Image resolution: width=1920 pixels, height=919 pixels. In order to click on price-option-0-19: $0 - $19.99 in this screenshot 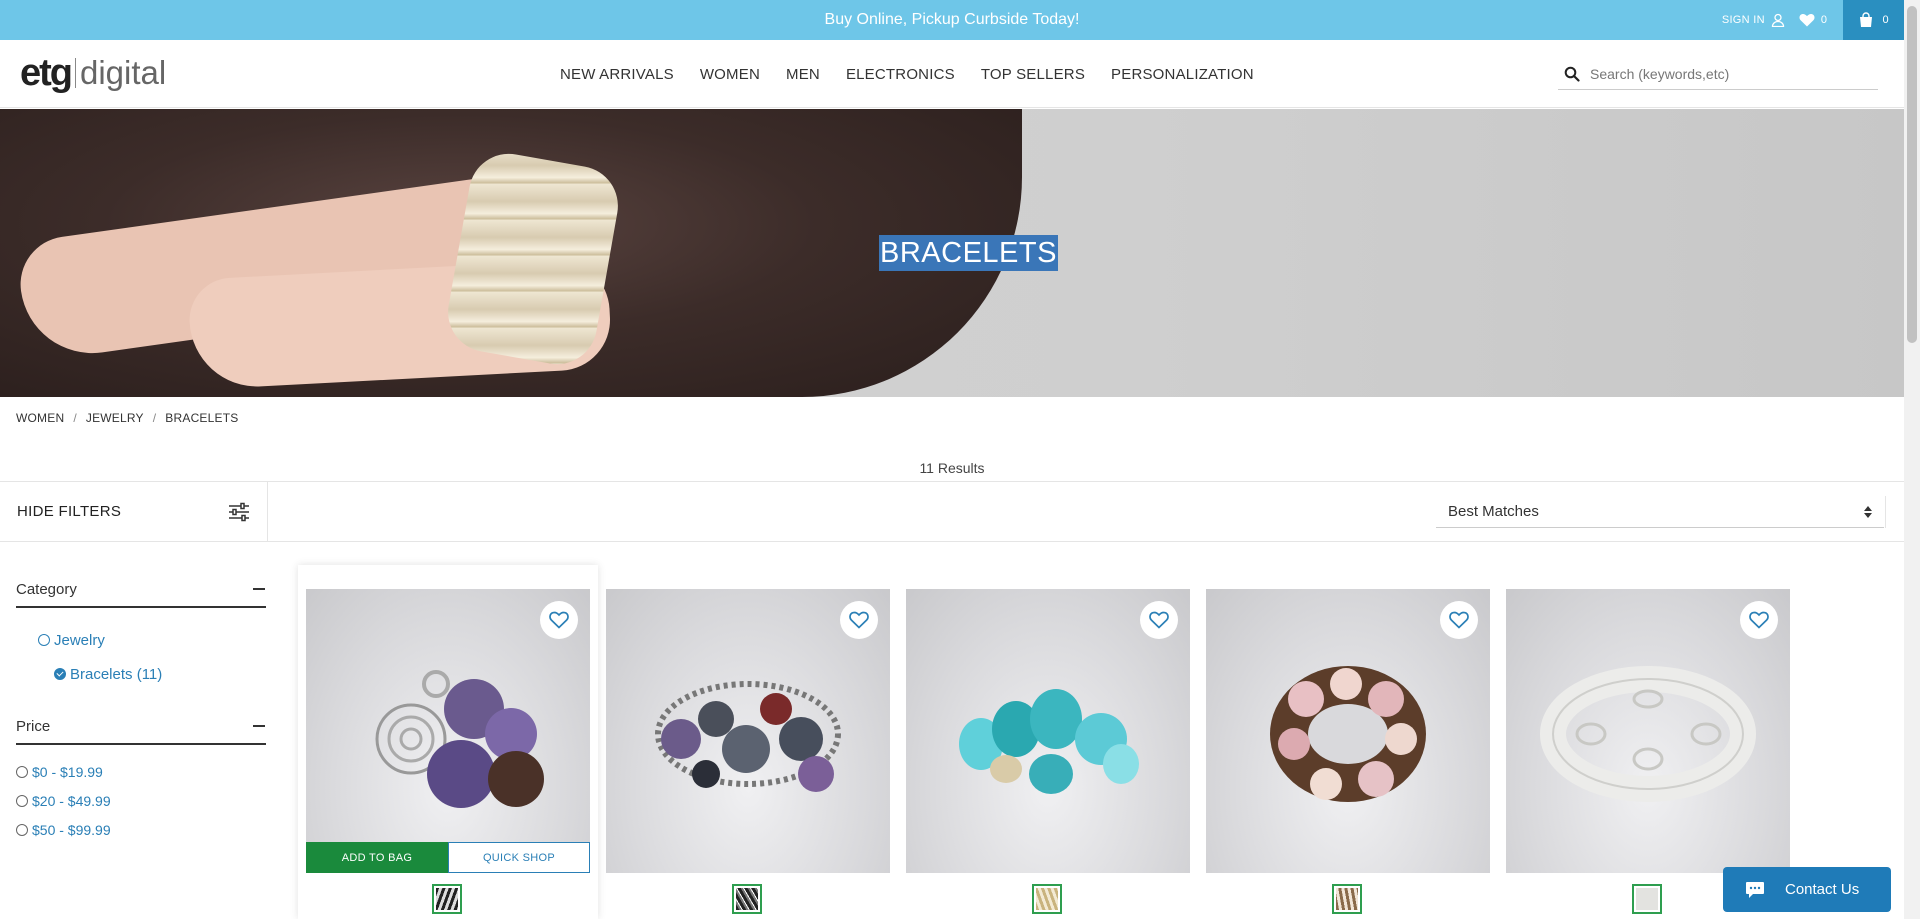, I will do `click(141, 771)`.